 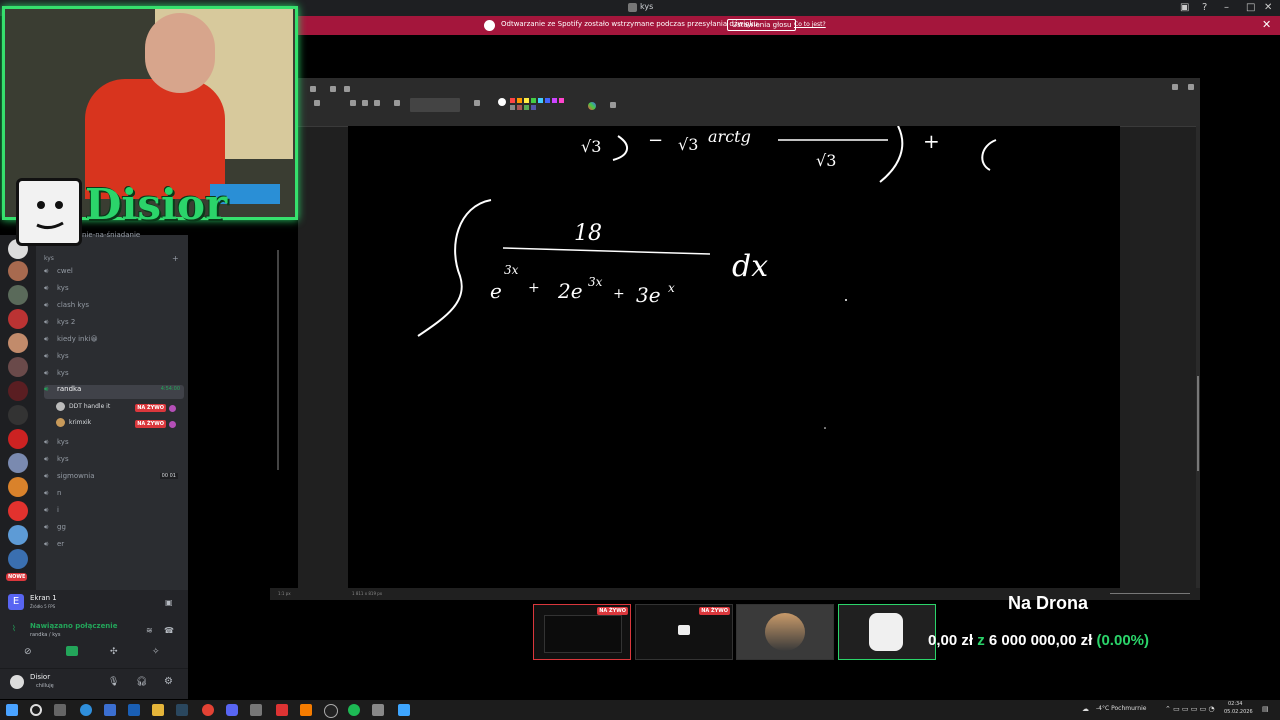 What do you see at coordinates (1204, 7) in the screenshot?
I see `help-icon: ?` at bounding box center [1204, 7].